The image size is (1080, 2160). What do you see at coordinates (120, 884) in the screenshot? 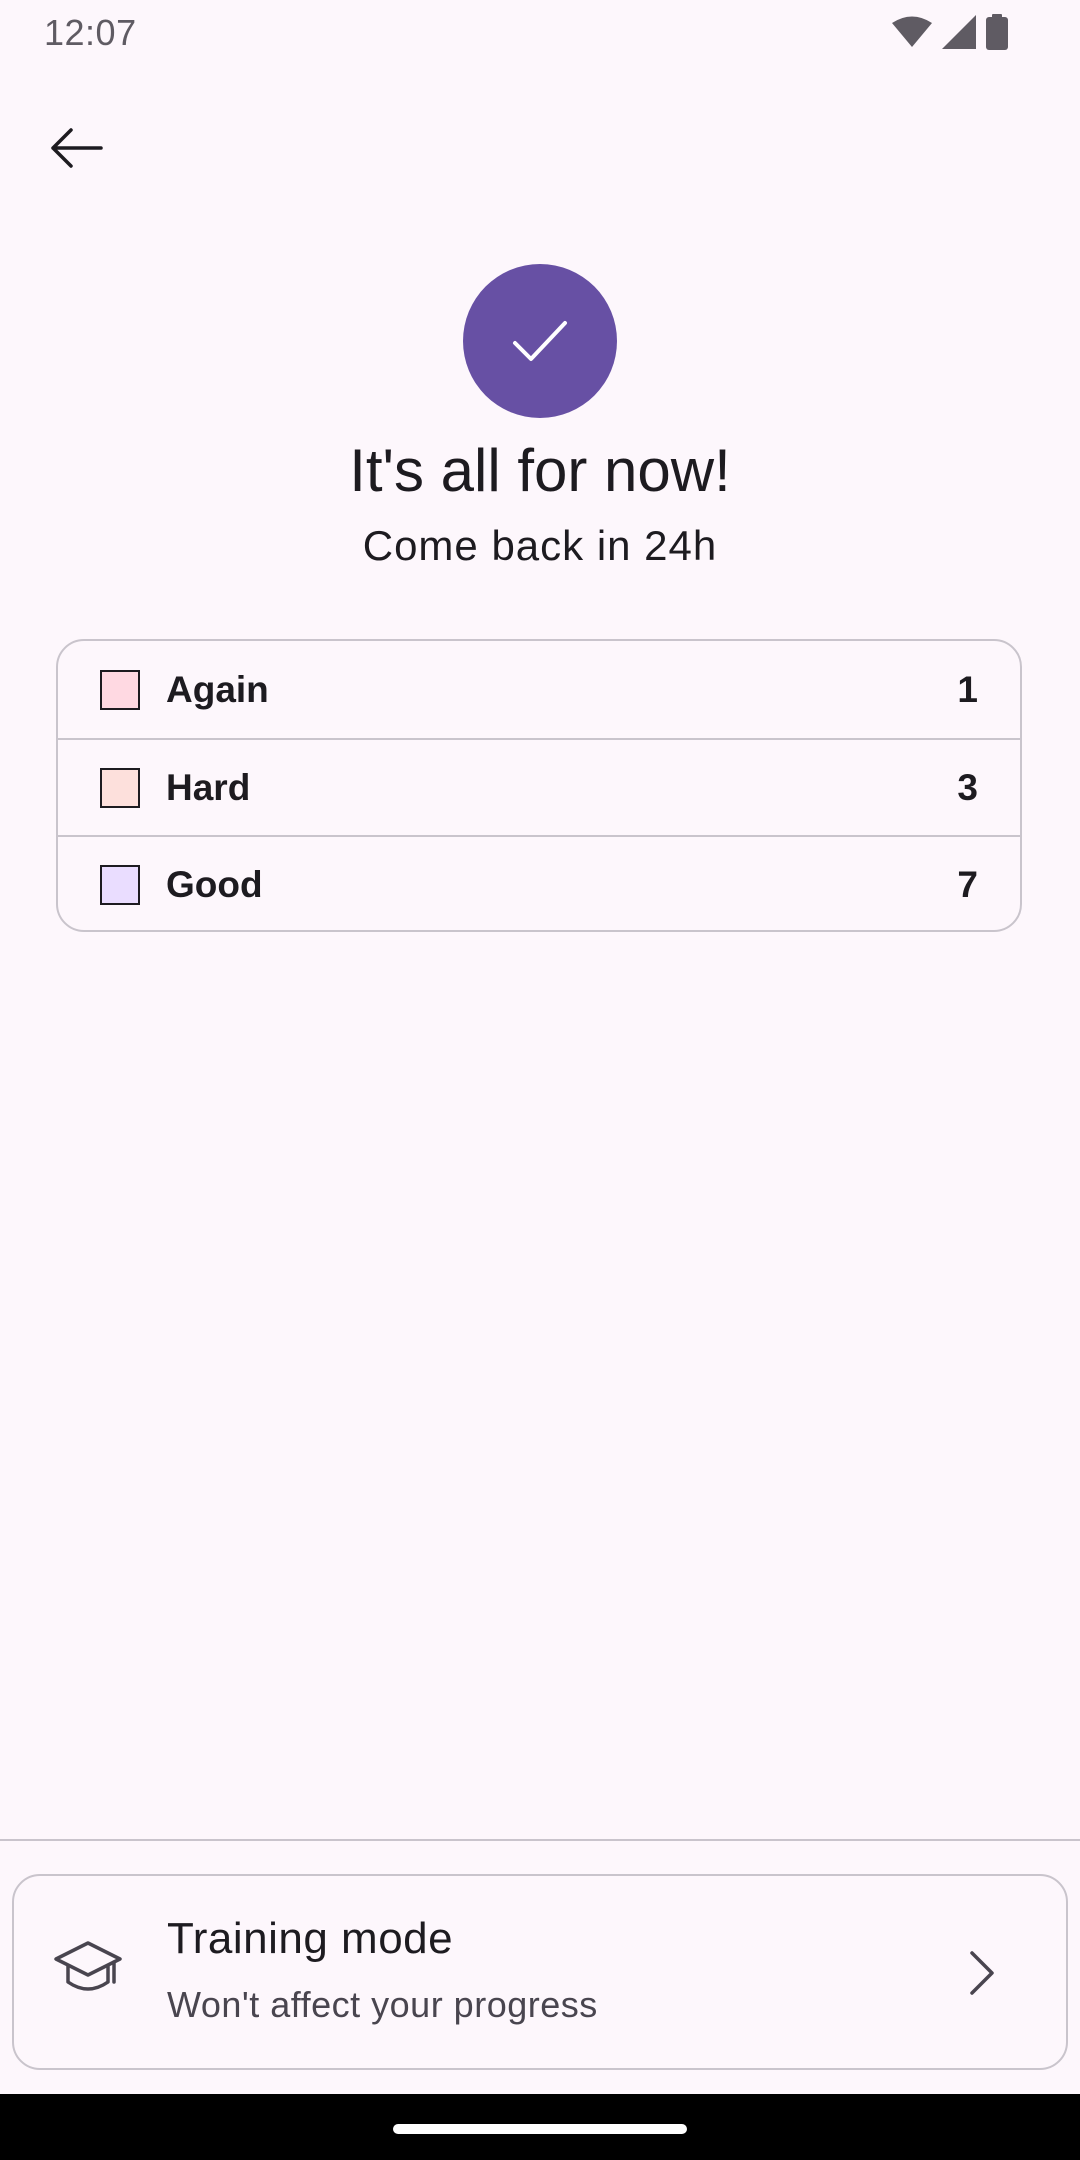
I see `good-color-swatch` at bounding box center [120, 884].